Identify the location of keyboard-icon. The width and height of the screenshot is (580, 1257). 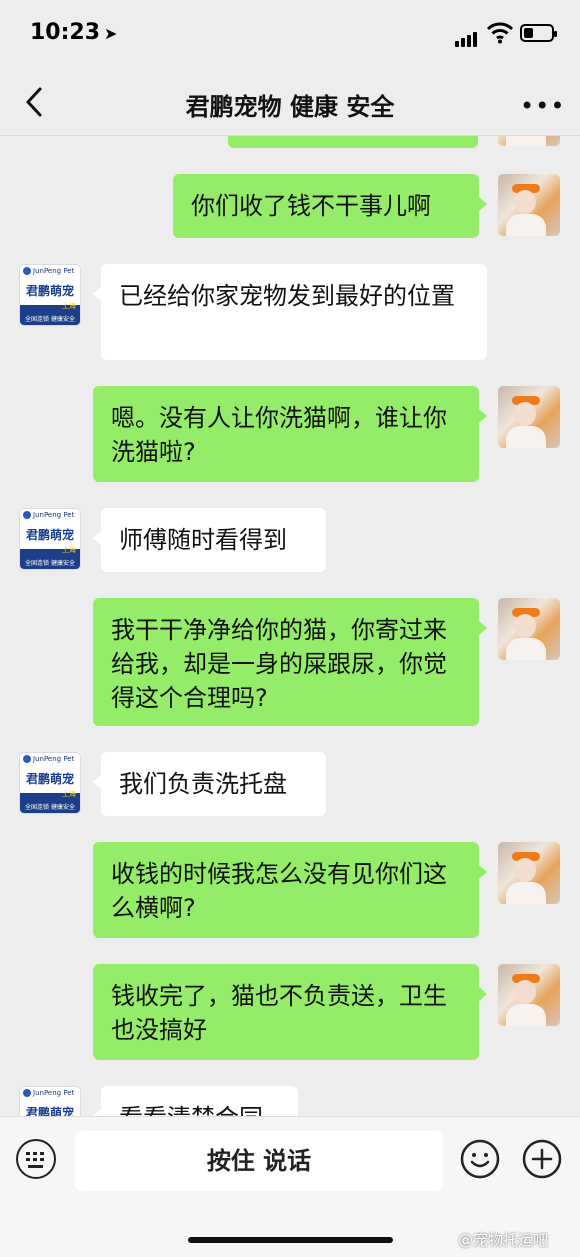
(36, 1159).